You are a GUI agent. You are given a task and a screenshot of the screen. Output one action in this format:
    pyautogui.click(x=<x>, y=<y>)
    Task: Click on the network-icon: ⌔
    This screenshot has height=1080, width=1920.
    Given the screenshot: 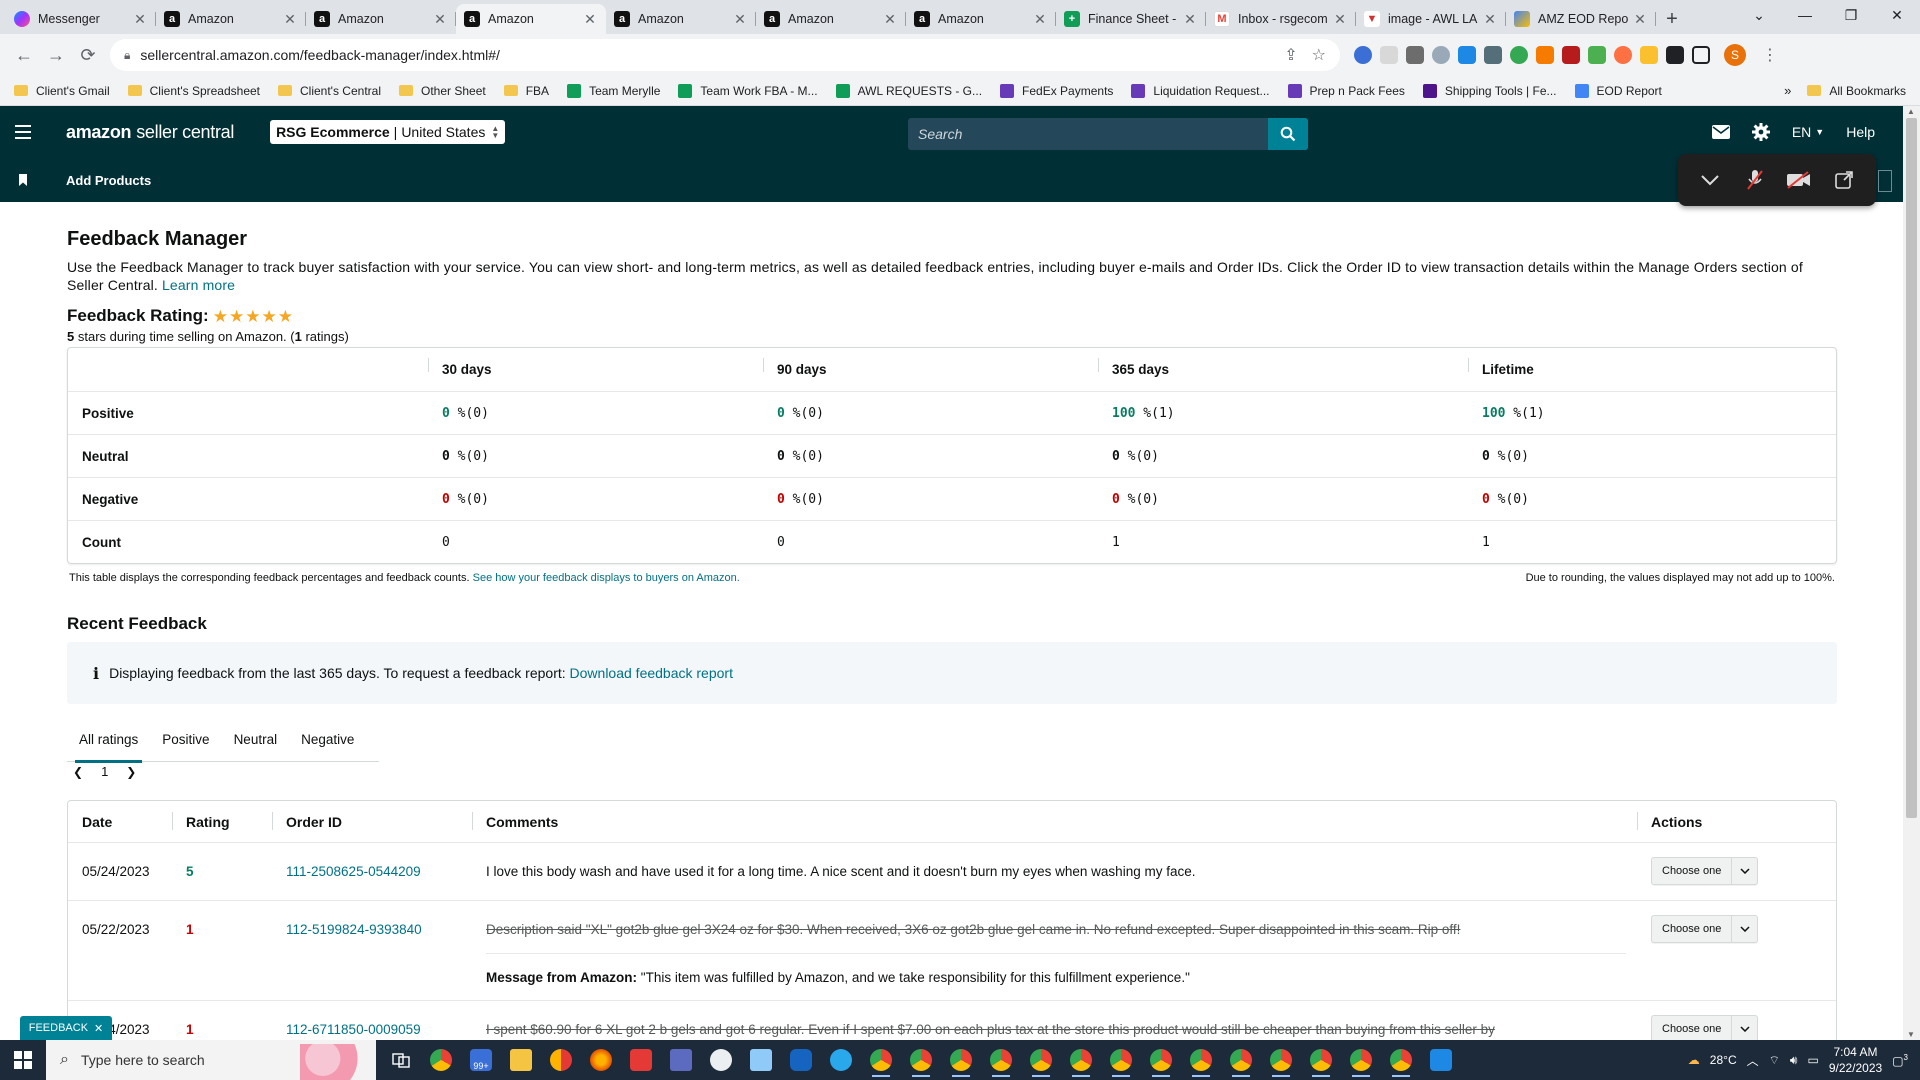 What is the action you would take?
    pyautogui.click(x=1774, y=1060)
    